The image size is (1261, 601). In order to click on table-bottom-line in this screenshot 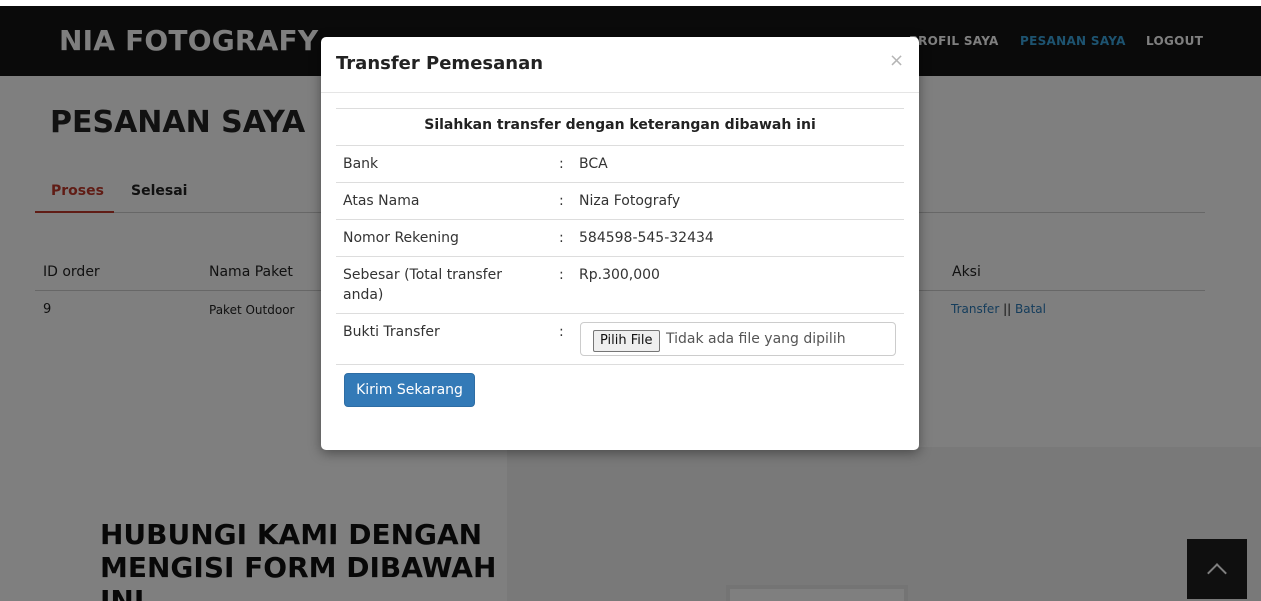, I will do `click(620, 364)`.